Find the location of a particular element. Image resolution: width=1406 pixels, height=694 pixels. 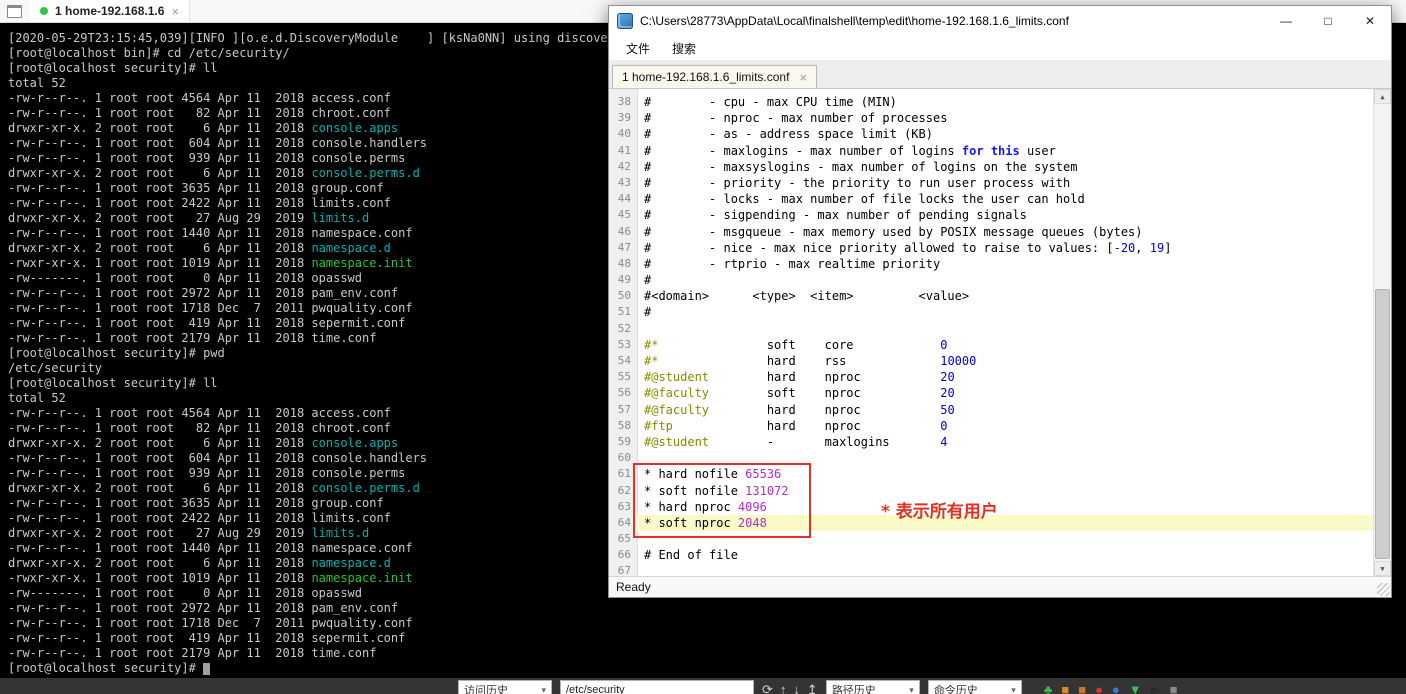

scroll-up-icon: ▲ is located at coordinates (1382, 96).